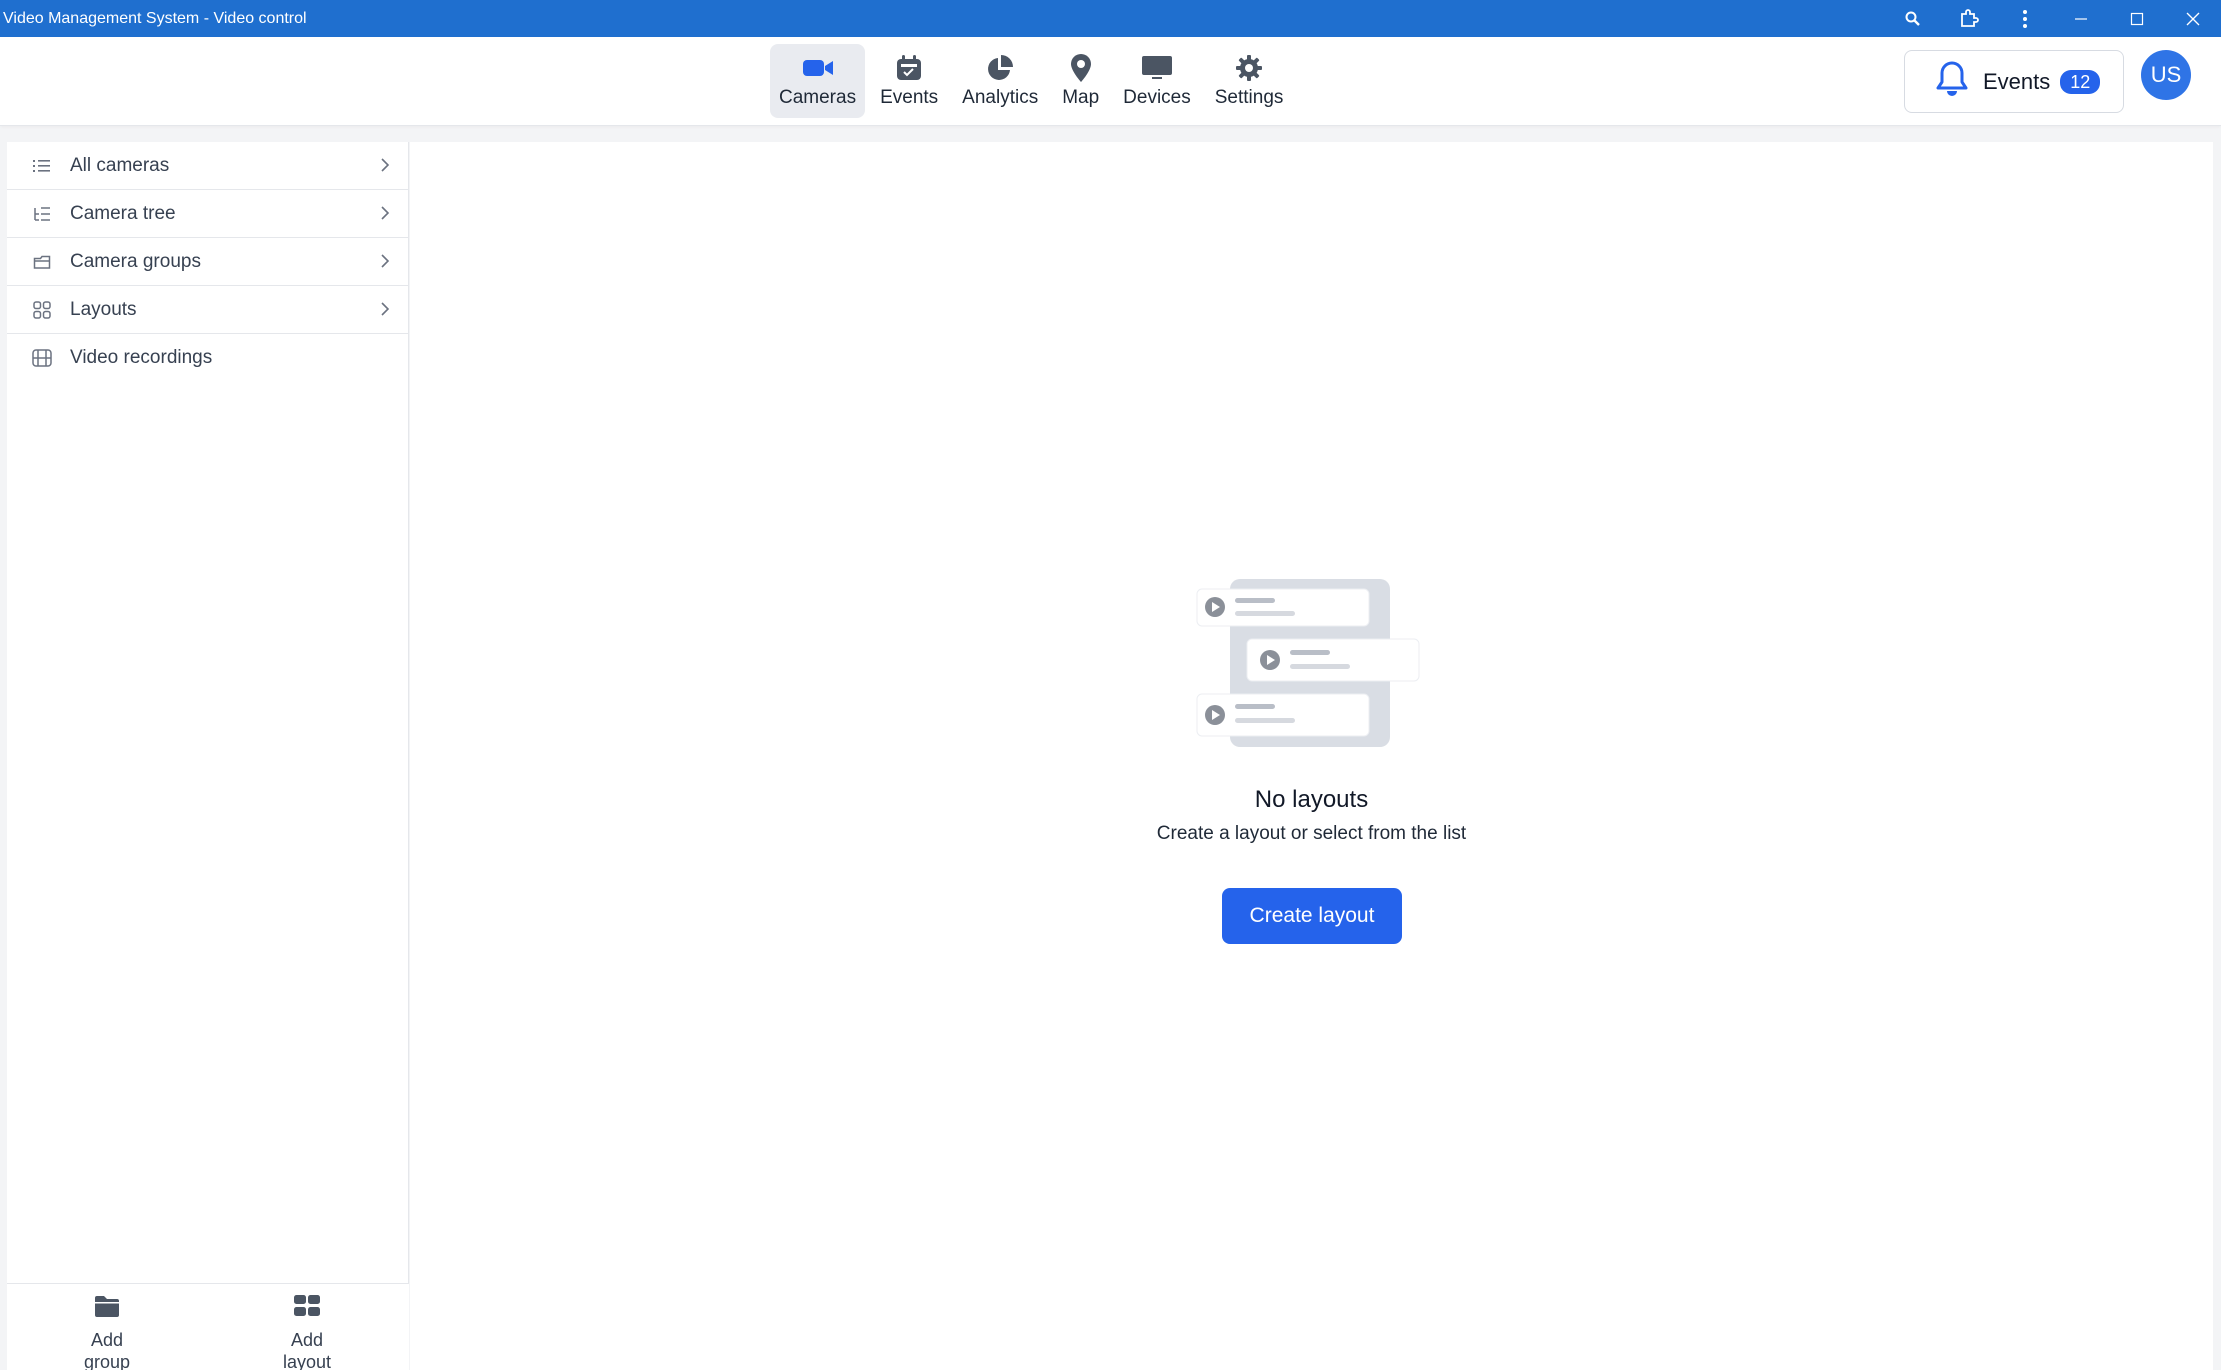  What do you see at coordinates (1311, 799) in the screenshot?
I see `empty-state-title: No layouts` at bounding box center [1311, 799].